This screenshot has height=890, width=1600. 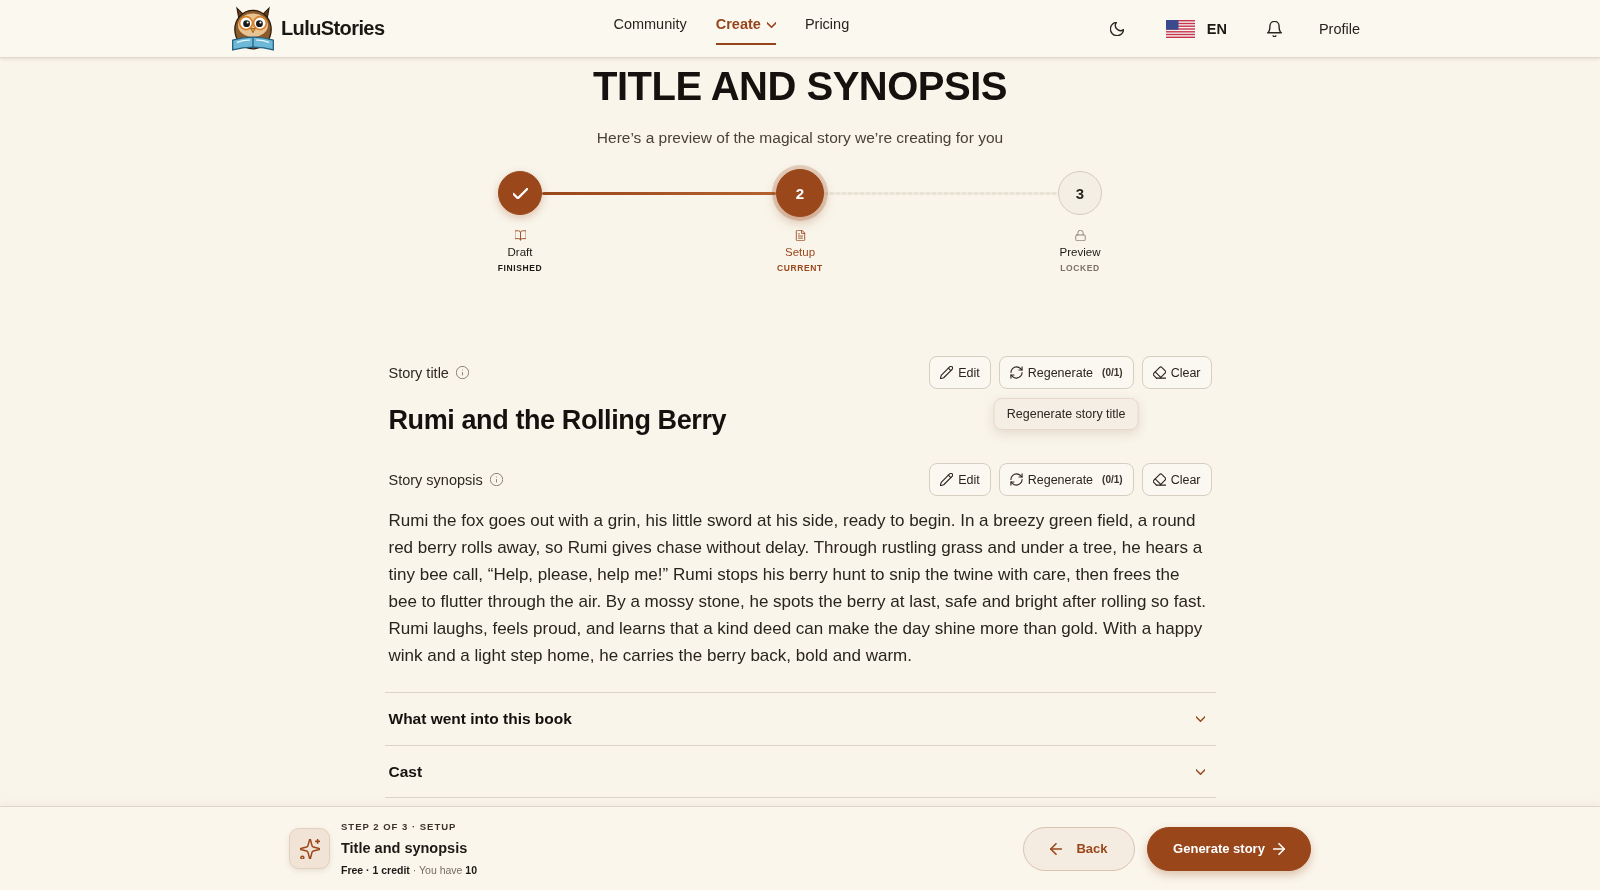 I want to click on step-indicator: 3, so click(x=1080, y=193).